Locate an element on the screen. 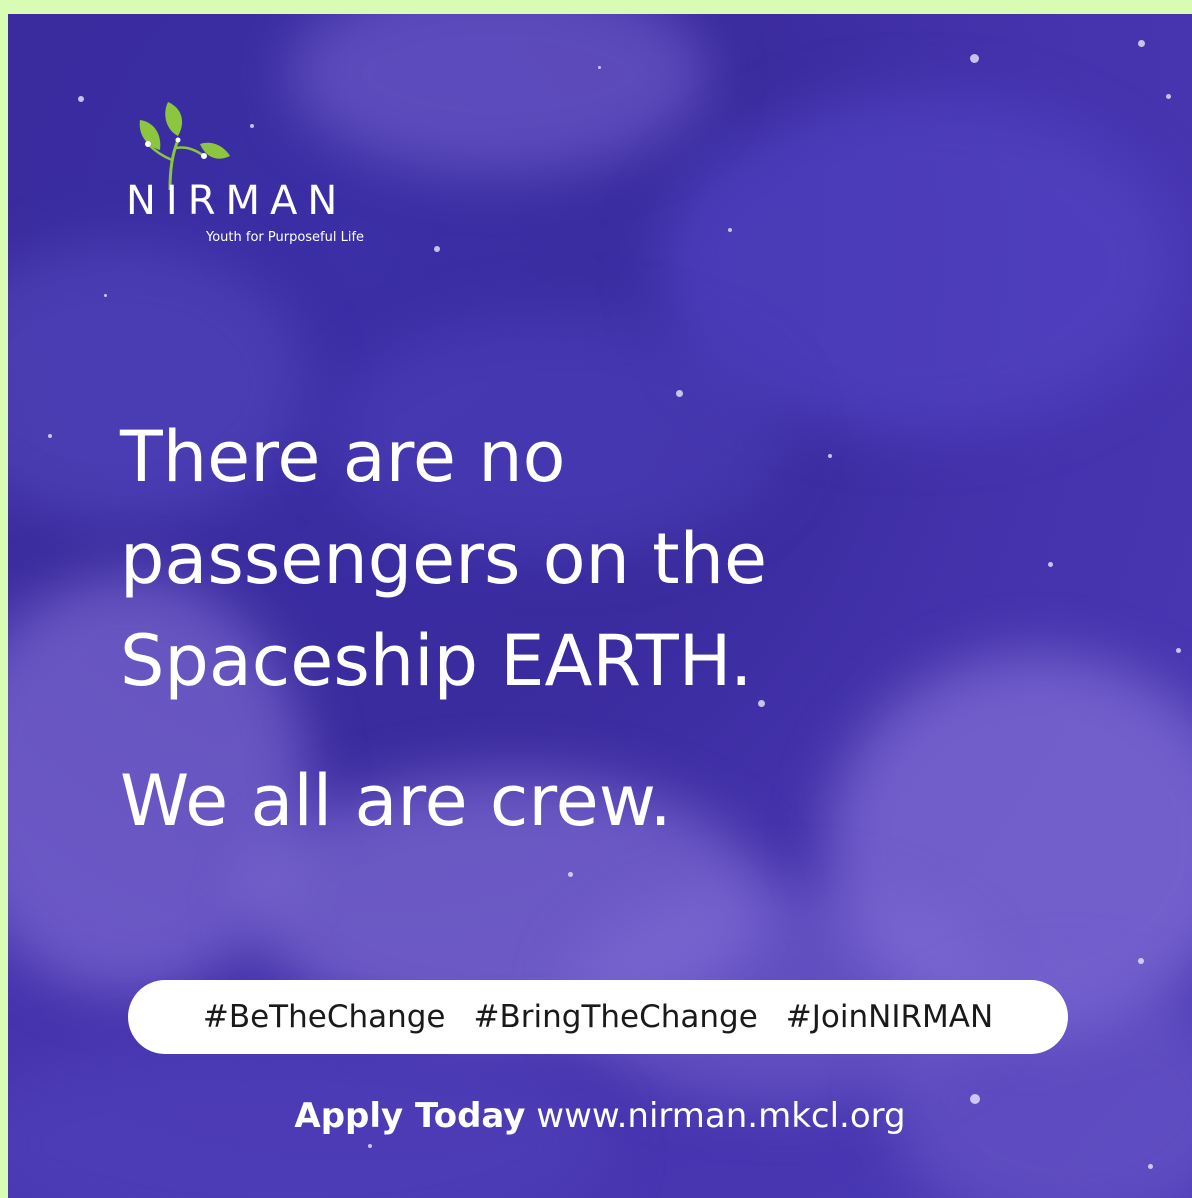  hashtag: #BeTheChange is located at coordinates (324, 1017).